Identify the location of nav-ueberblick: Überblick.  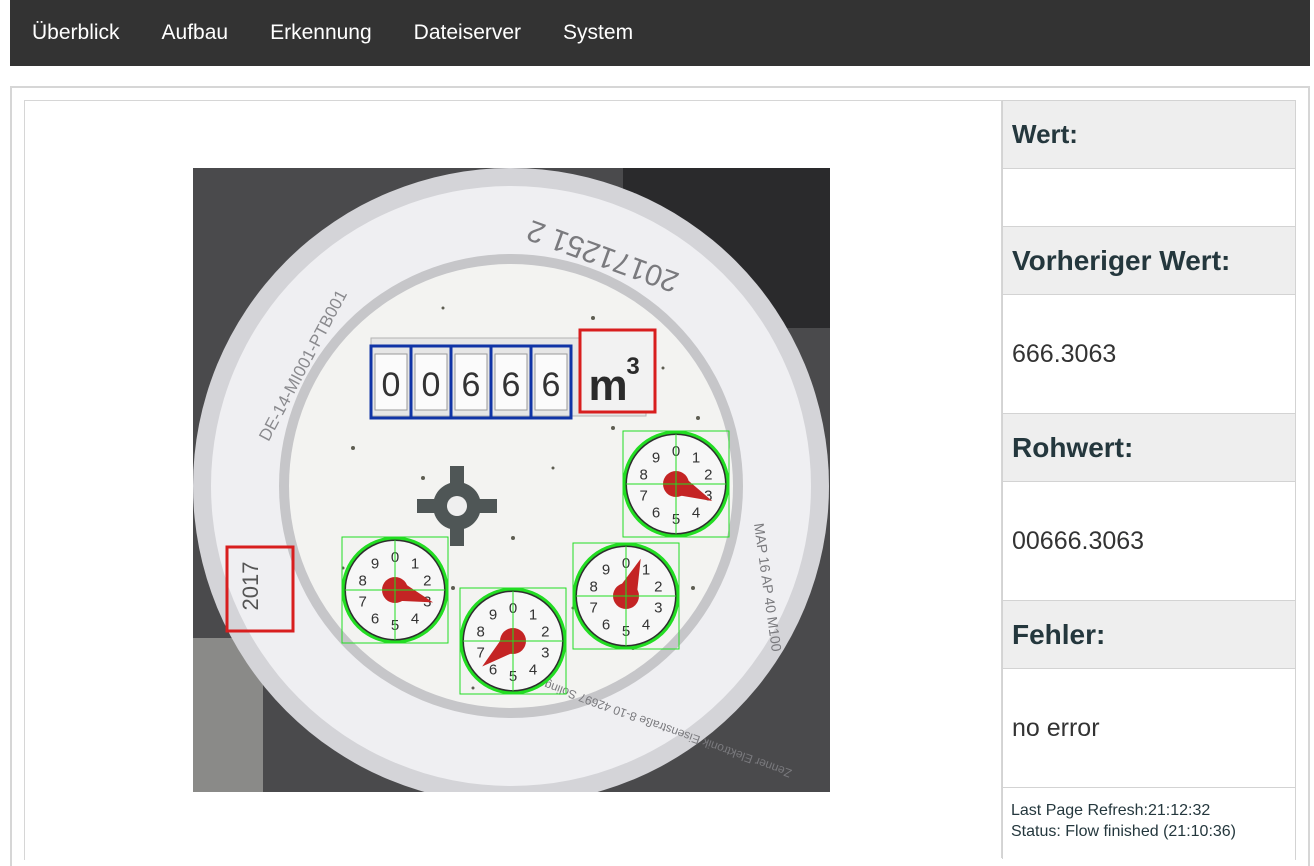
(76, 33).